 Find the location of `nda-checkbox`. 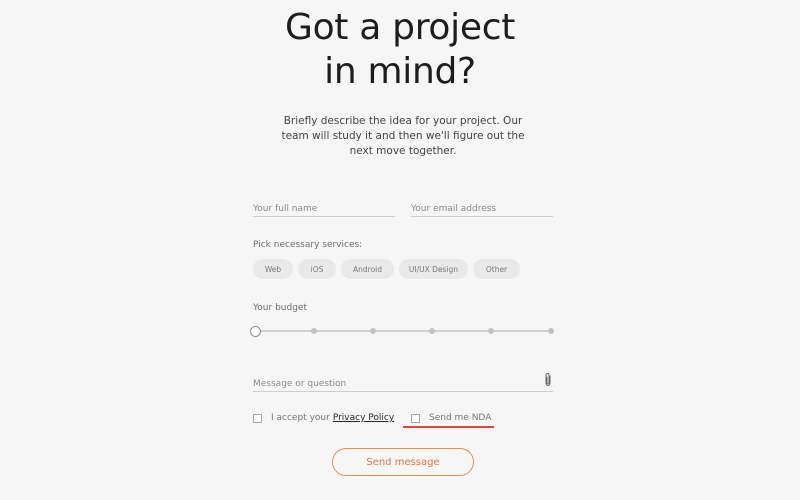

nda-checkbox is located at coordinates (415, 418).